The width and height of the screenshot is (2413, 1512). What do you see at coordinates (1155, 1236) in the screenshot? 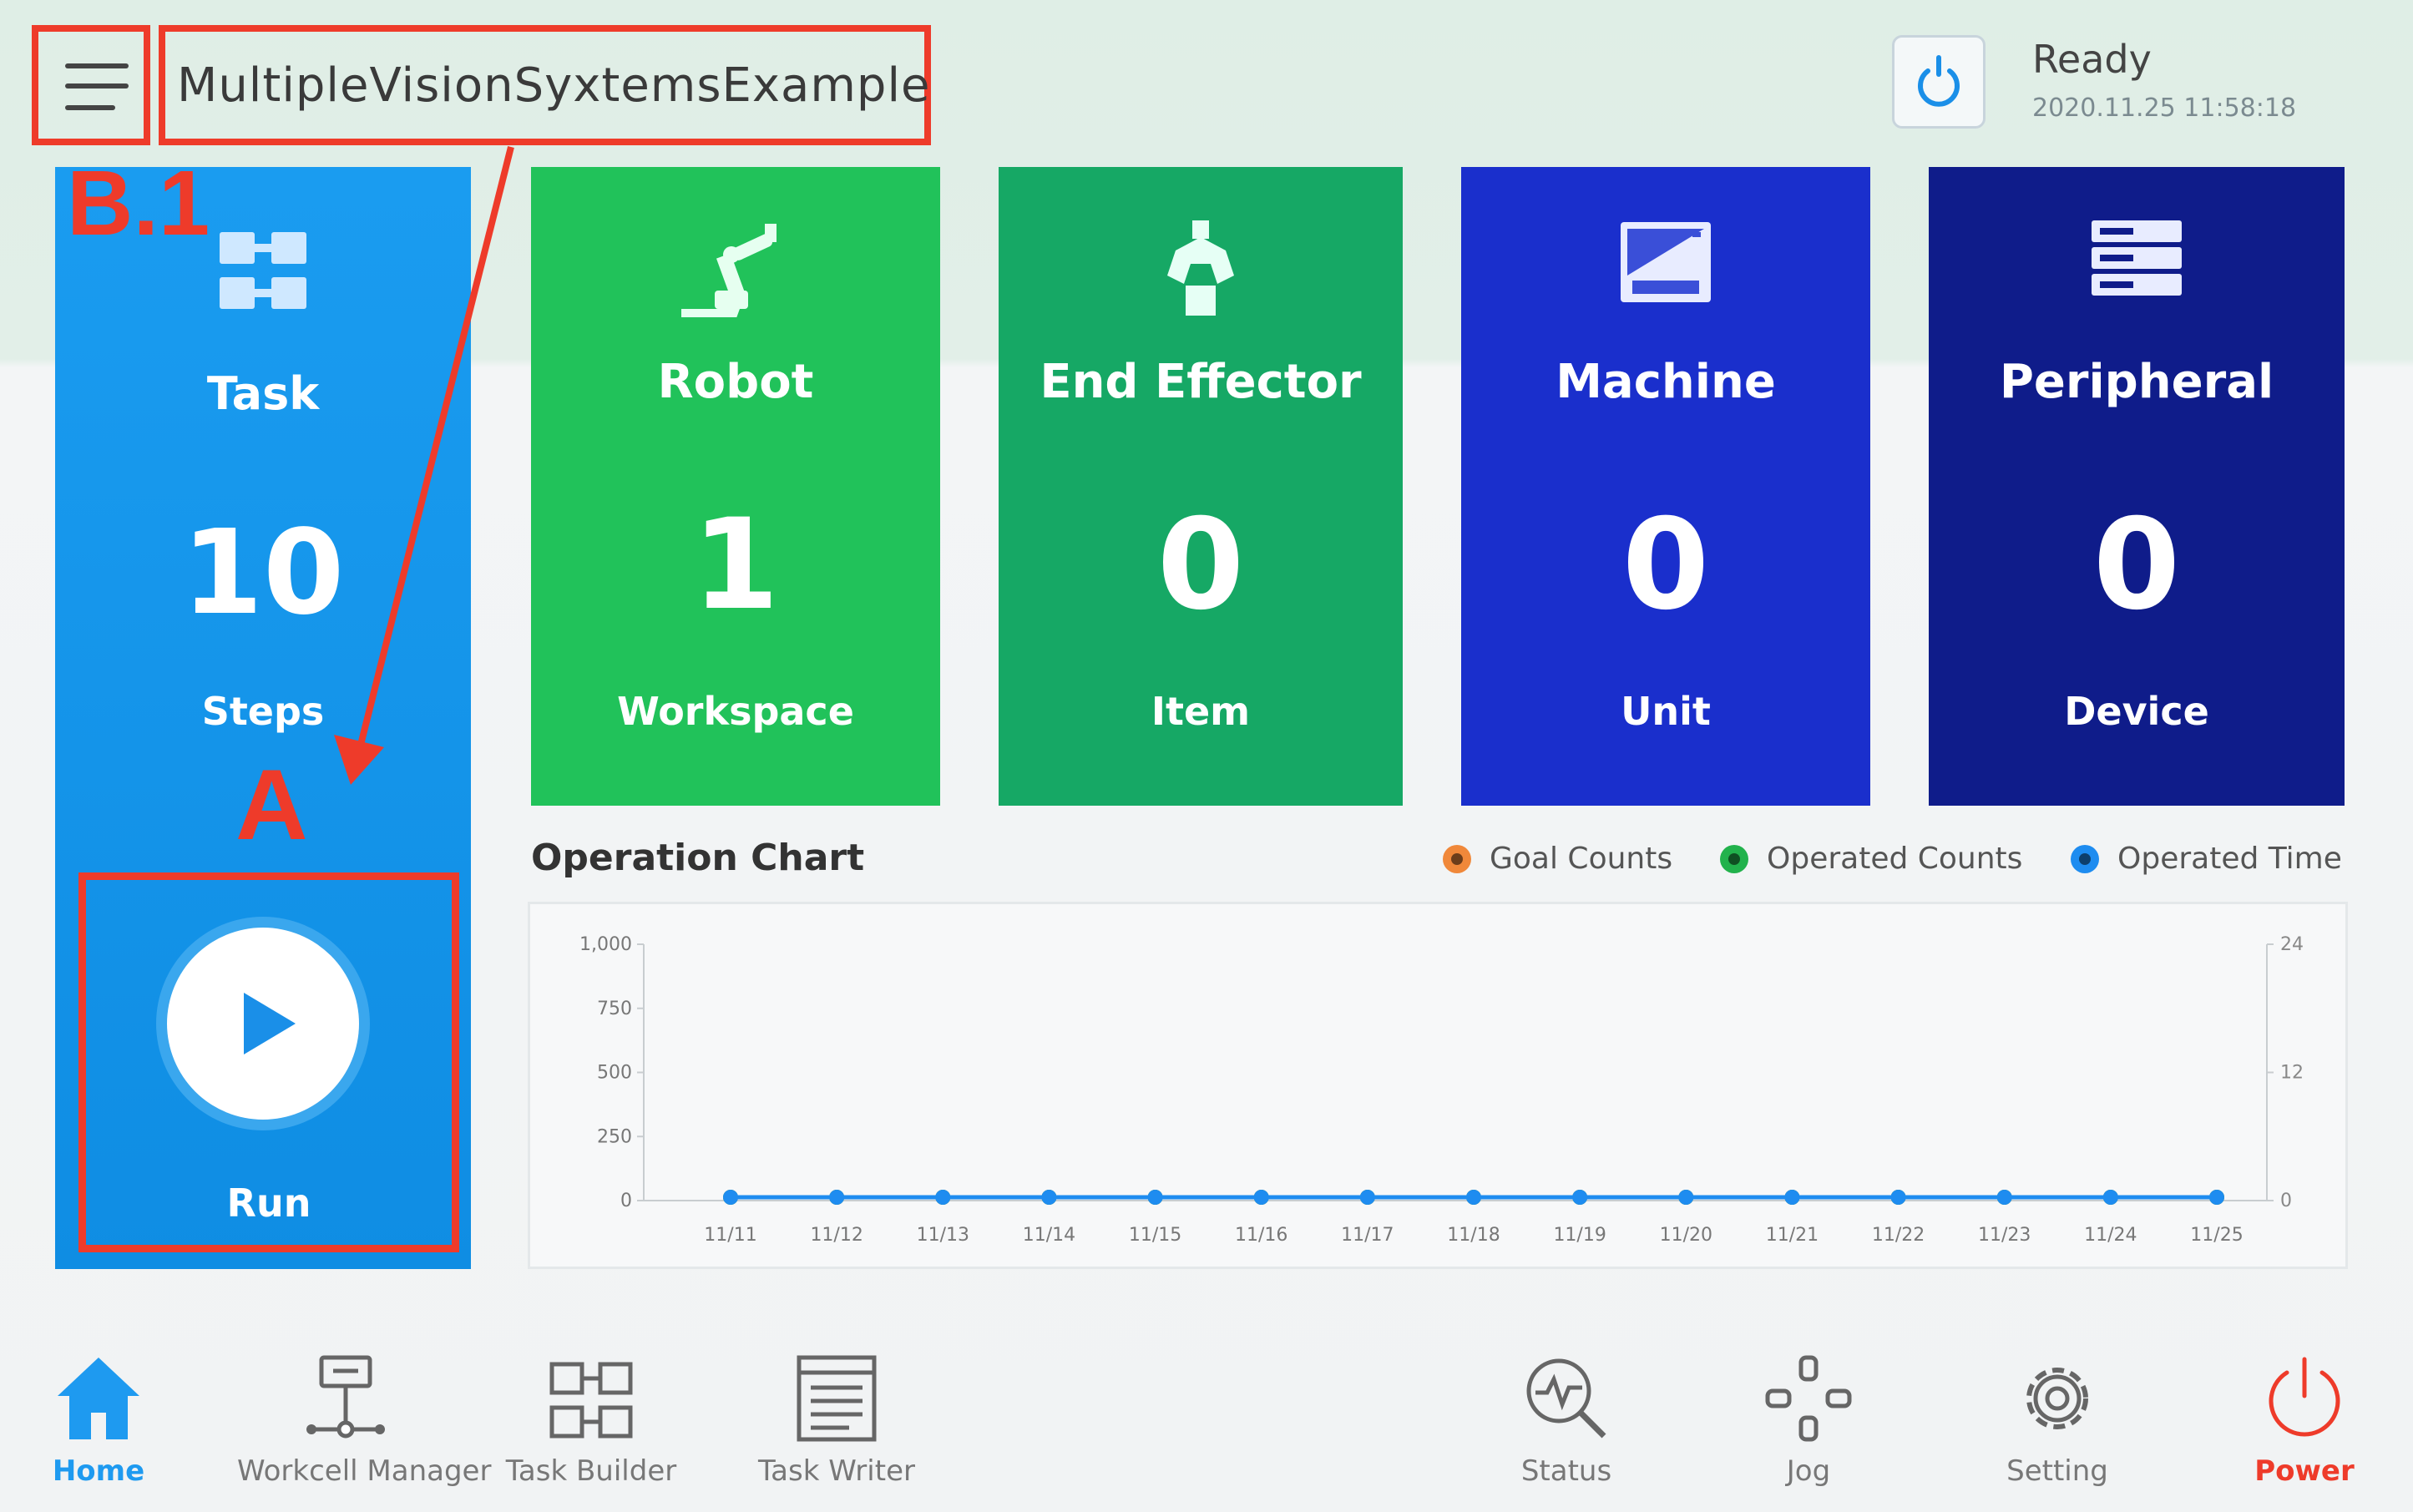
I see `x-tick-label: 11/15` at bounding box center [1155, 1236].